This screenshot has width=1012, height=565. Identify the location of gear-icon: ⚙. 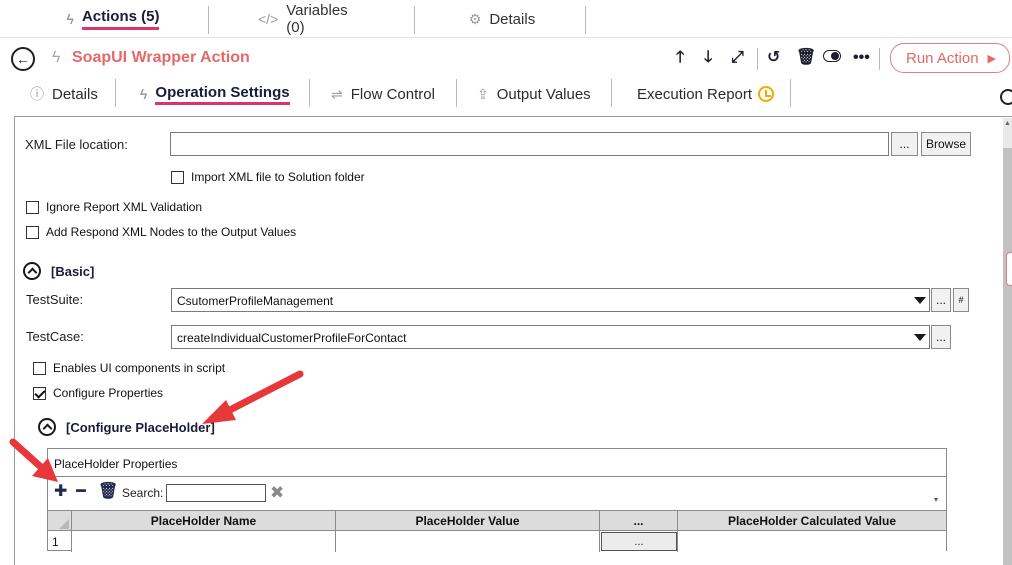
(475, 18).